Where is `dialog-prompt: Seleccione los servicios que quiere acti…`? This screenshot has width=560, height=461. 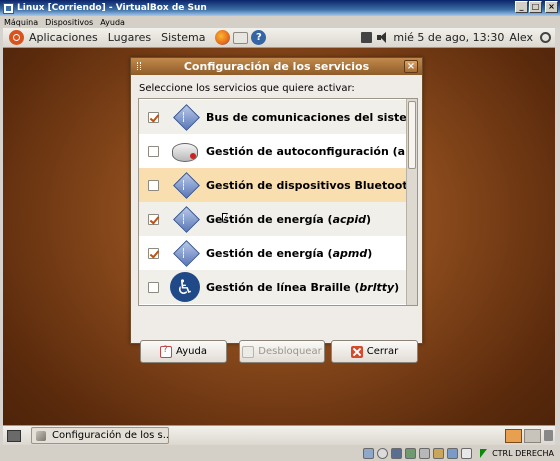
dialog-prompt: Seleccione los servicios que quiere acti… is located at coordinates (247, 88).